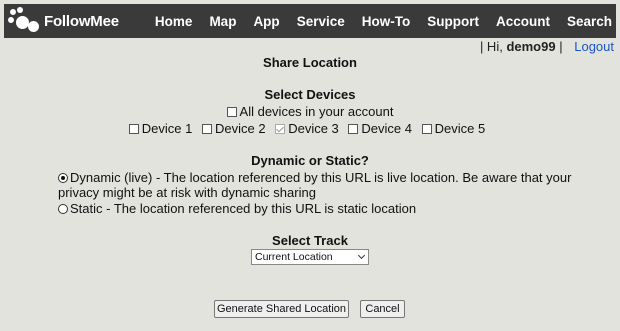 The width and height of the screenshot is (620, 331). What do you see at coordinates (426, 129) in the screenshot?
I see `device-5-checkbox` at bounding box center [426, 129].